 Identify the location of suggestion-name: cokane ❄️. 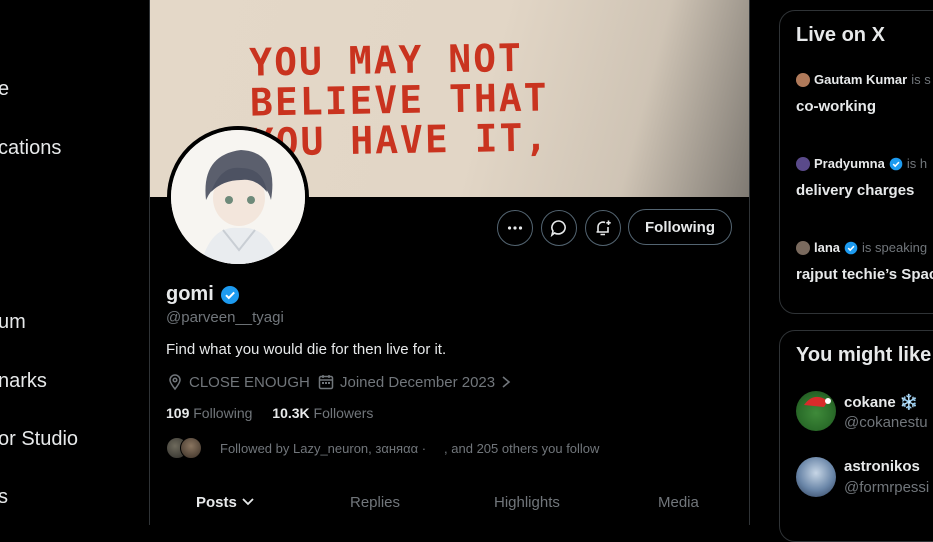
(881, 402).